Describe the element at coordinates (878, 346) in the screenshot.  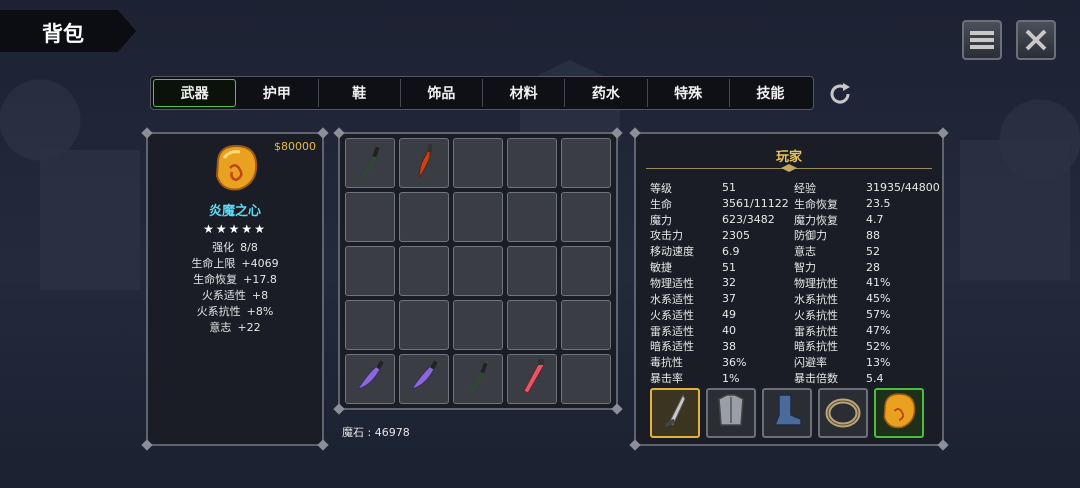
I see `stat-value: 52%` at that location.